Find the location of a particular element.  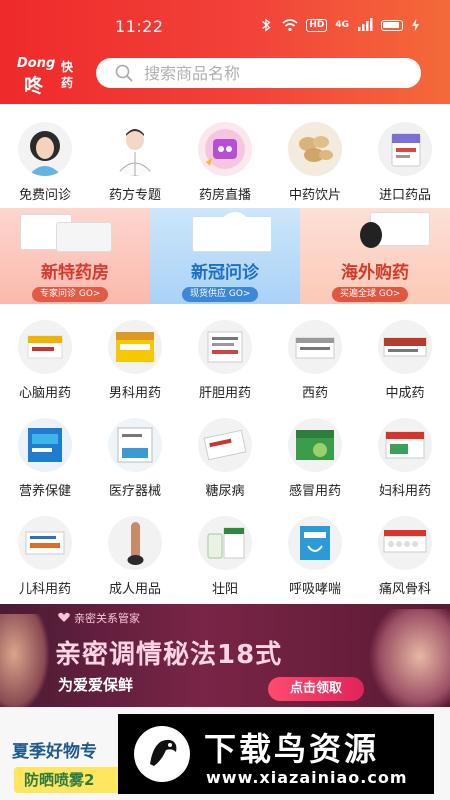

category-label: 西药 is located at coordinates (314, 393).